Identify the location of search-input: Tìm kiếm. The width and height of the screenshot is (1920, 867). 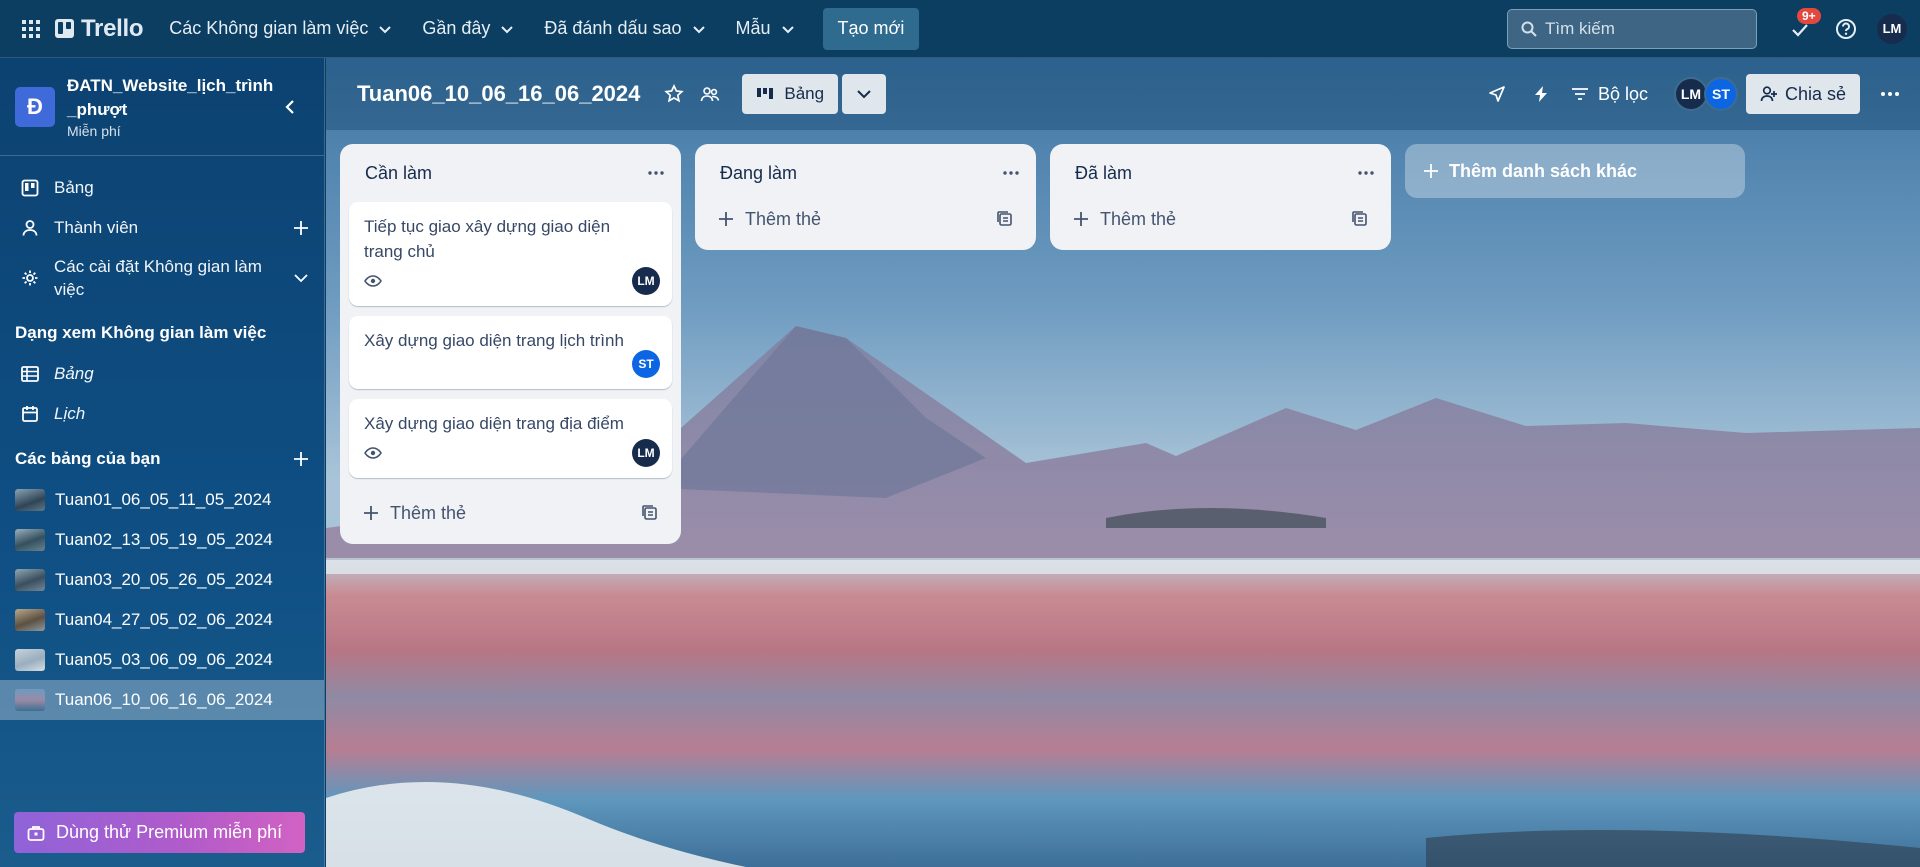
(1632, 28).